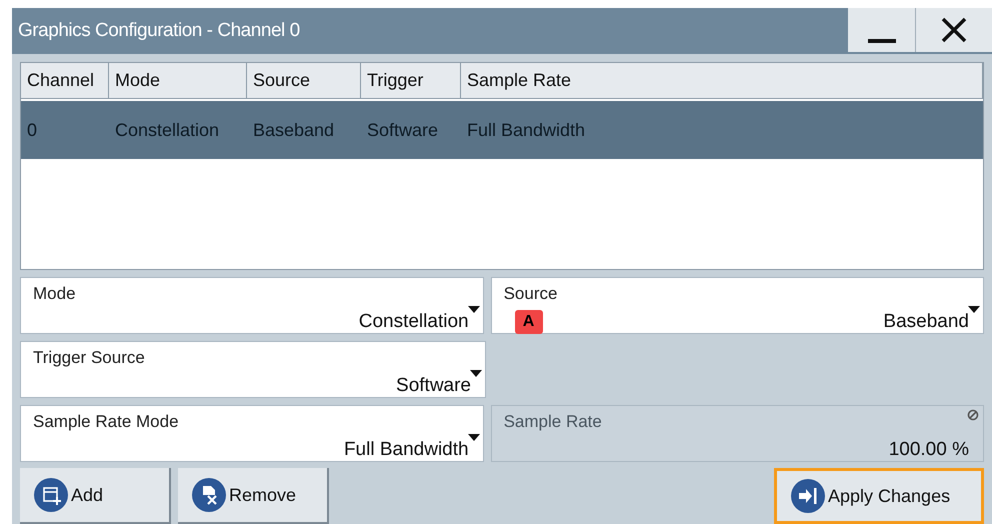  What do you see at coordinates (159, 30) in the screenshot?
I see `window-title: Graphics Configuration - Channel 0` at bounding box center [159, 30].